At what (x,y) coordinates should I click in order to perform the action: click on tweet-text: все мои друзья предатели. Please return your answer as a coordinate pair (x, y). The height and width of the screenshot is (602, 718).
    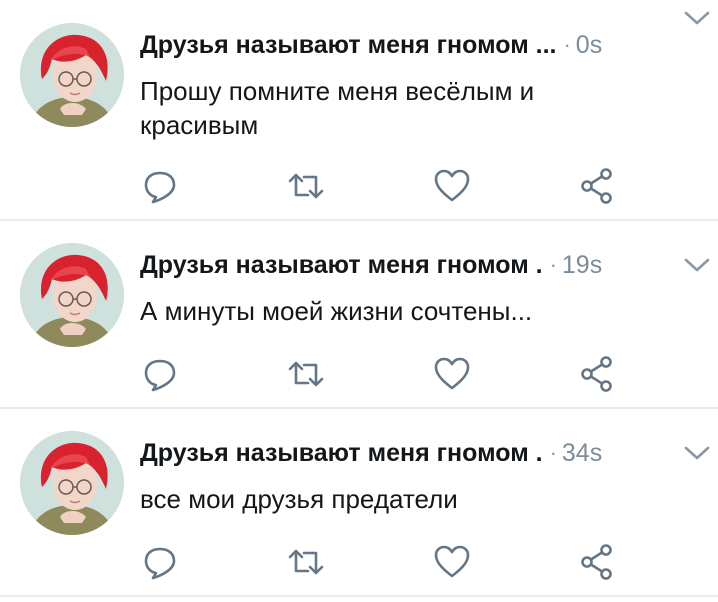
    Looking at the image, I should click on (299, 499).